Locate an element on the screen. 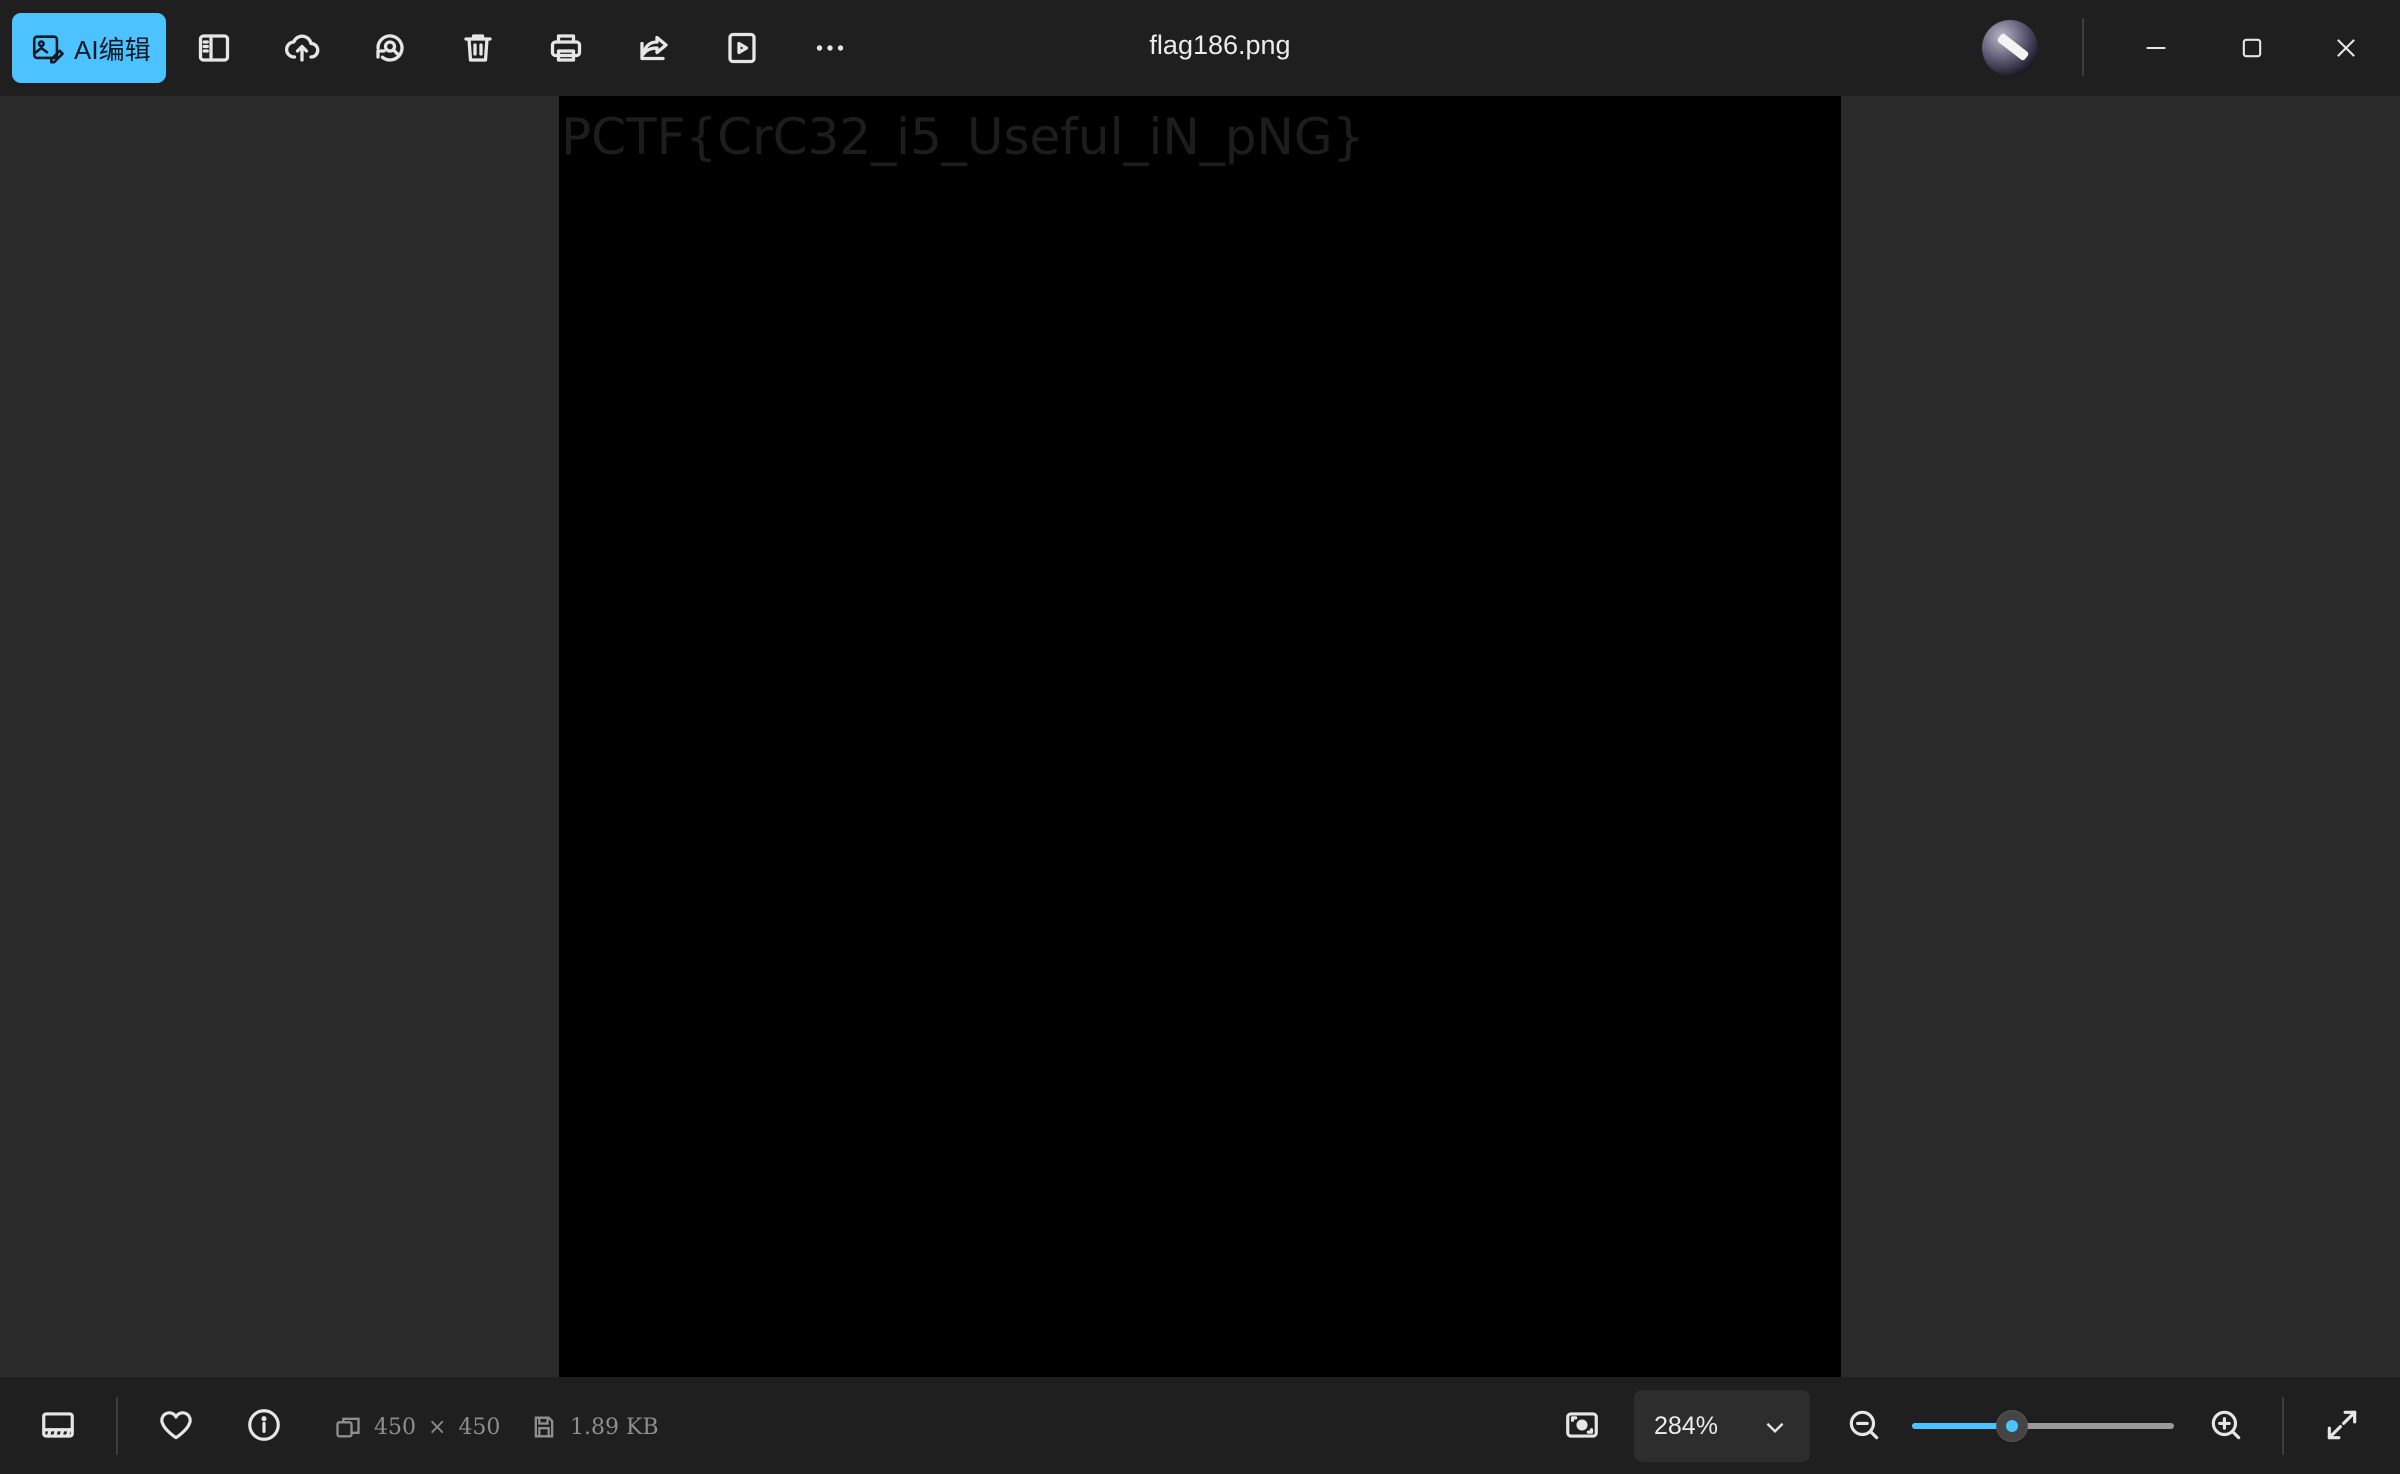  ai-edit-label: AI编辑 is located at coordinates (112, 49).